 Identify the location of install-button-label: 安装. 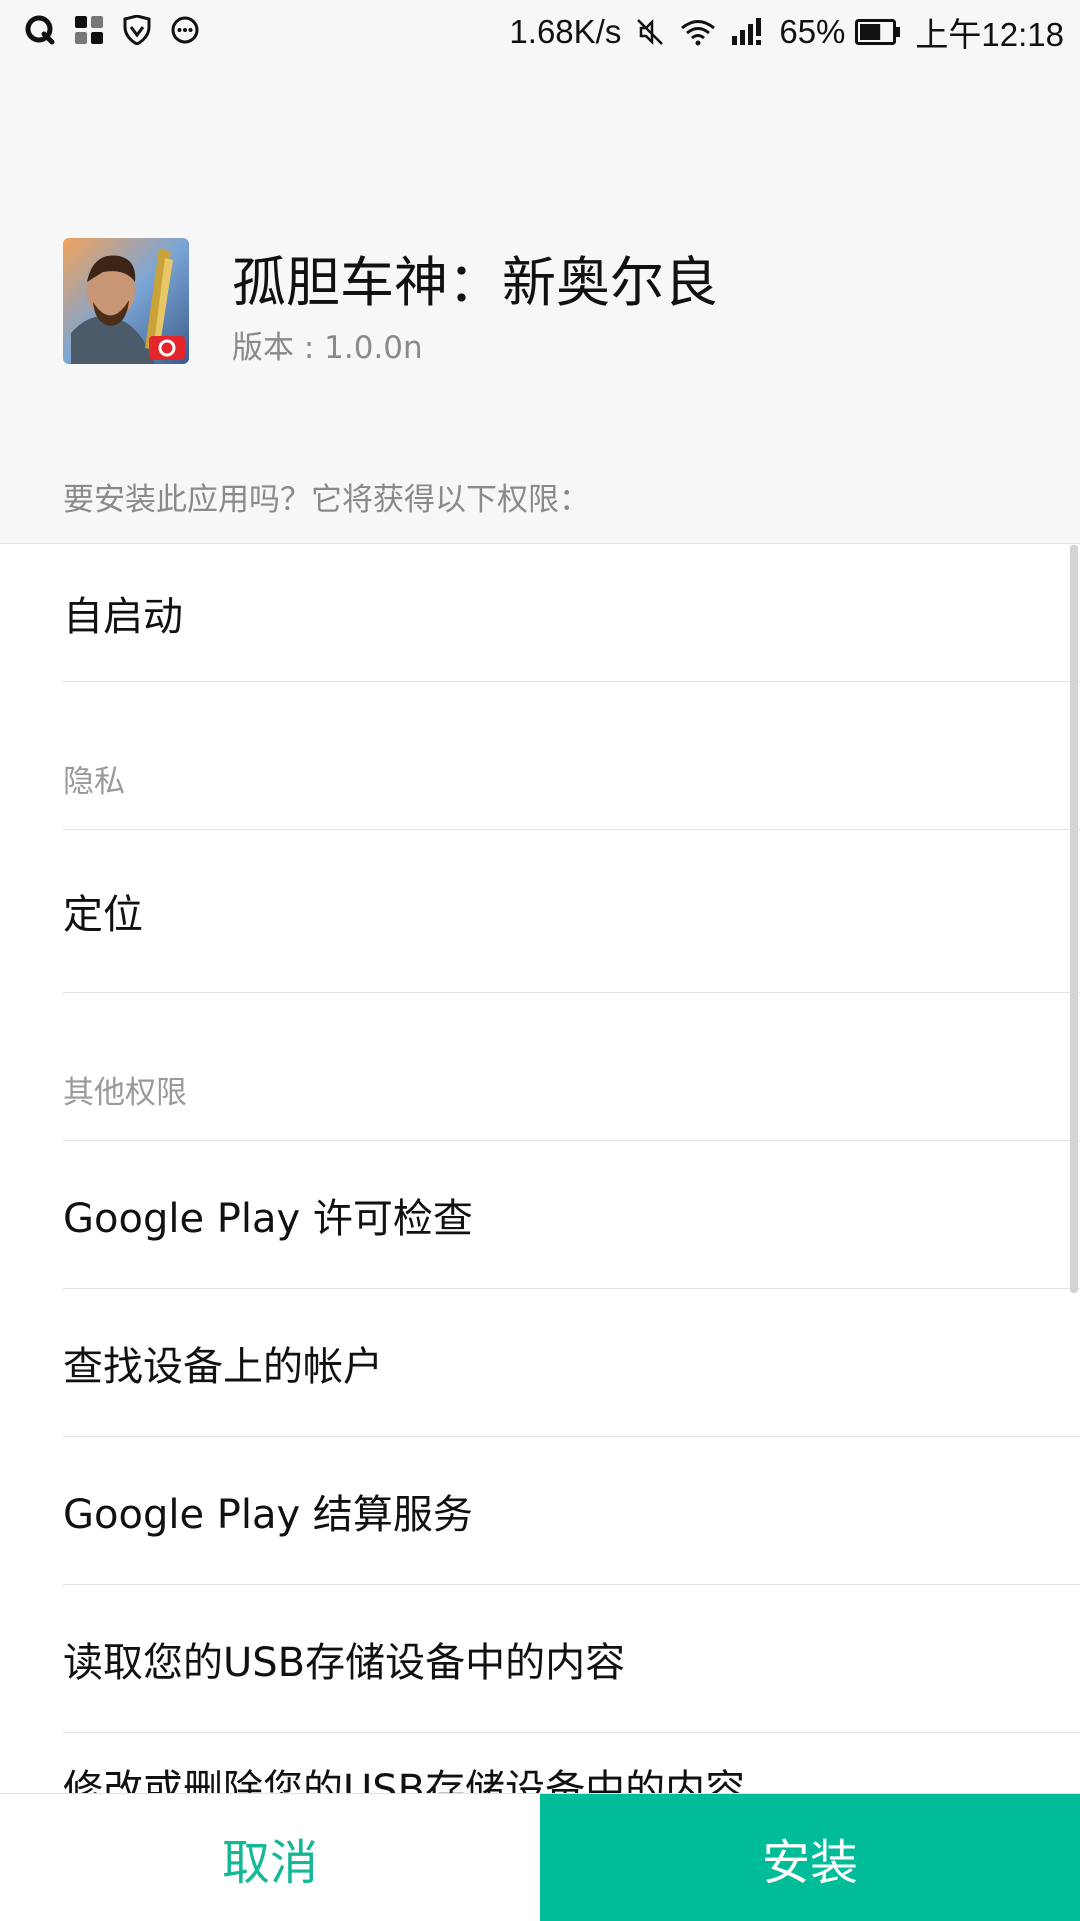
(809, 1862).